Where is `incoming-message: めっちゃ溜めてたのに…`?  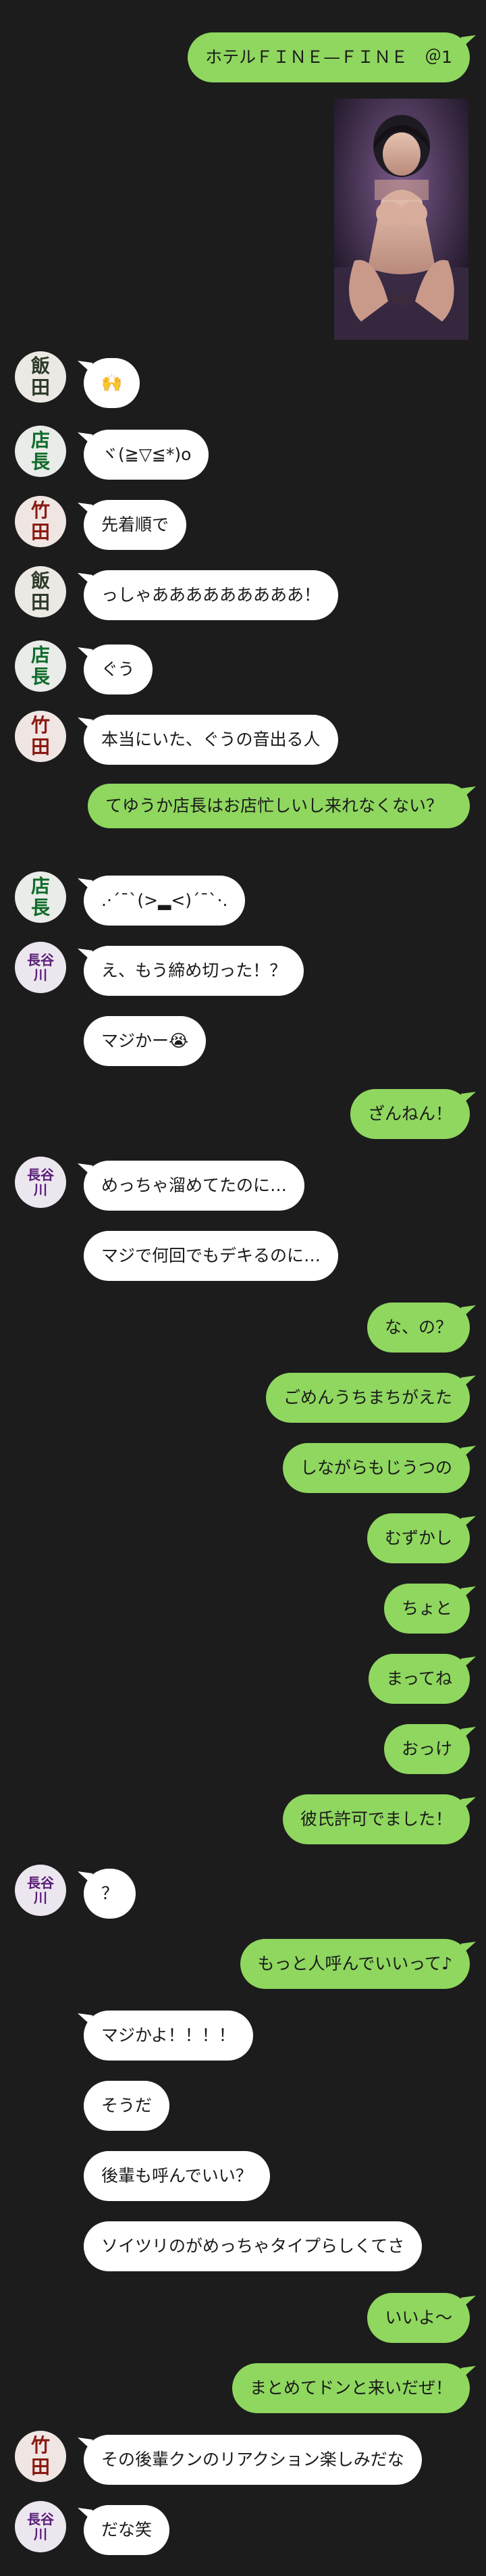 incoming-message: めっちゃ溜めてたのに… is located at coordinates (195, 1186).